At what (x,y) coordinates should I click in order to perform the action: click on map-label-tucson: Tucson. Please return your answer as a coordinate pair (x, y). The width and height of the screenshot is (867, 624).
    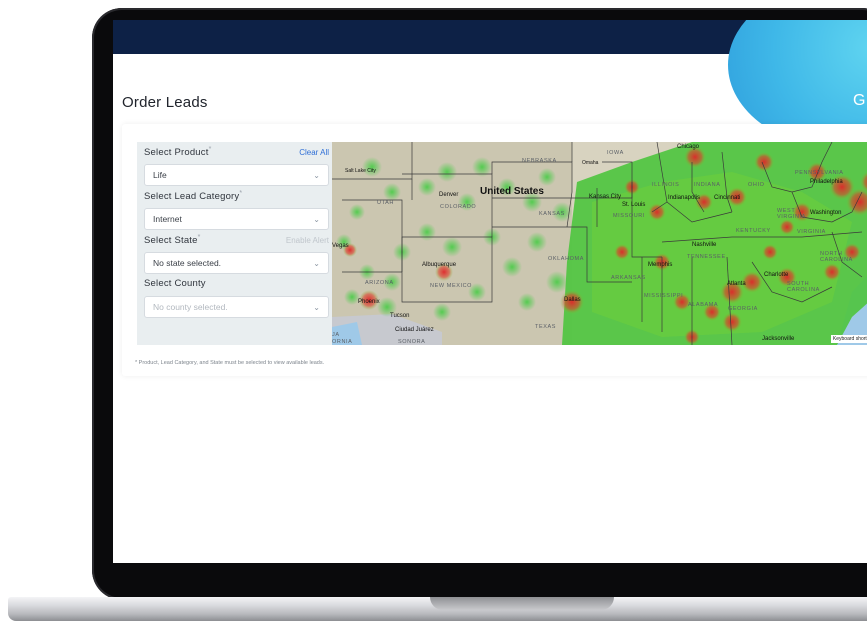
    Looking at the image, I should click on (400, 316).